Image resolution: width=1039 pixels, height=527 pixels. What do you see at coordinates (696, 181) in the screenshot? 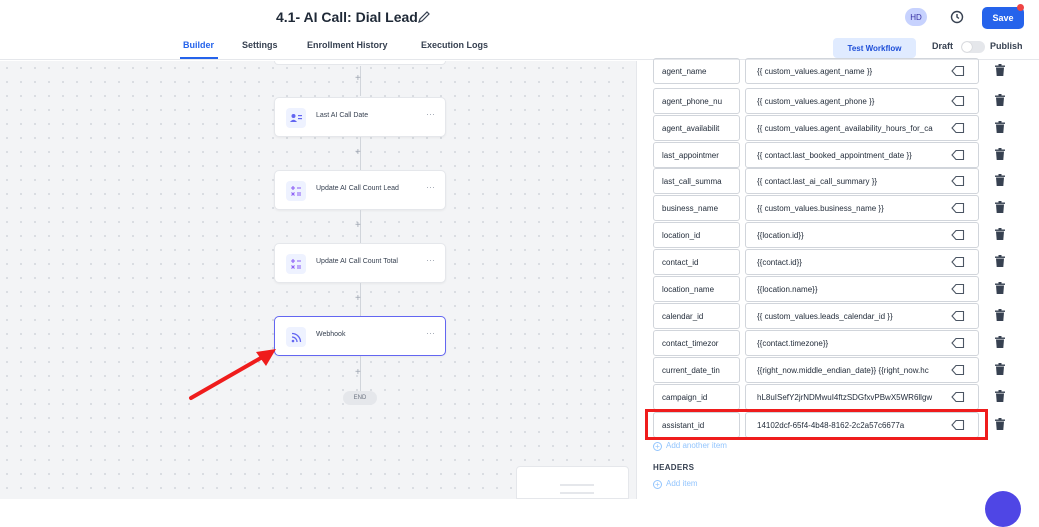
I see `key-input: last_call_summa` at bounding box center [696, 181].